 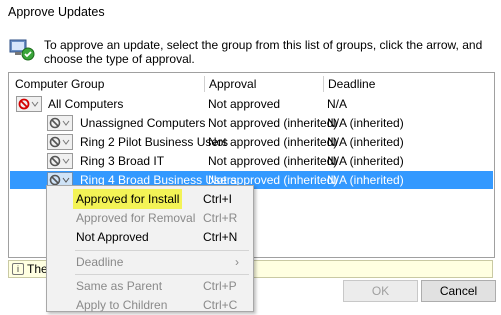 I want to click on menu-item-label: Same as Parent, so click(x=119, y=286).